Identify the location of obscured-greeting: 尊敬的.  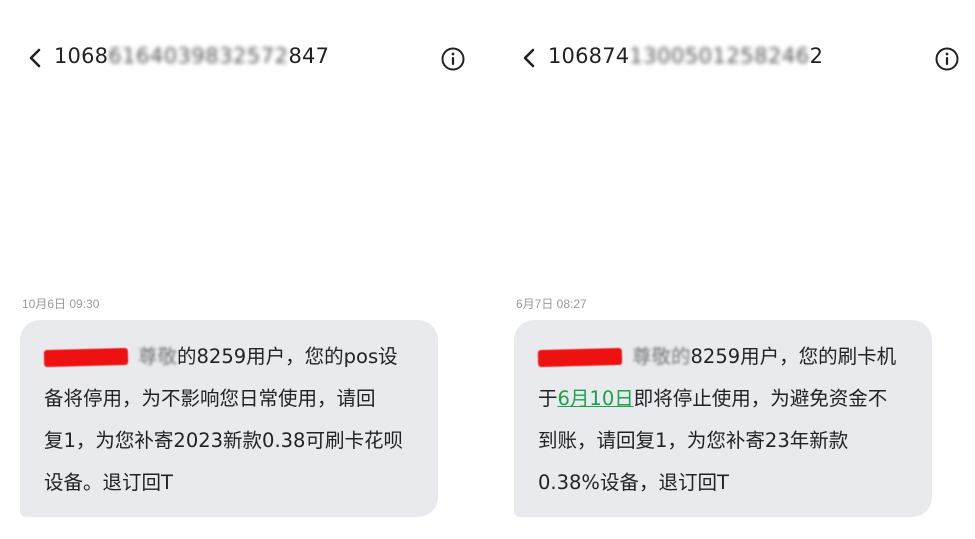
(661, 356).